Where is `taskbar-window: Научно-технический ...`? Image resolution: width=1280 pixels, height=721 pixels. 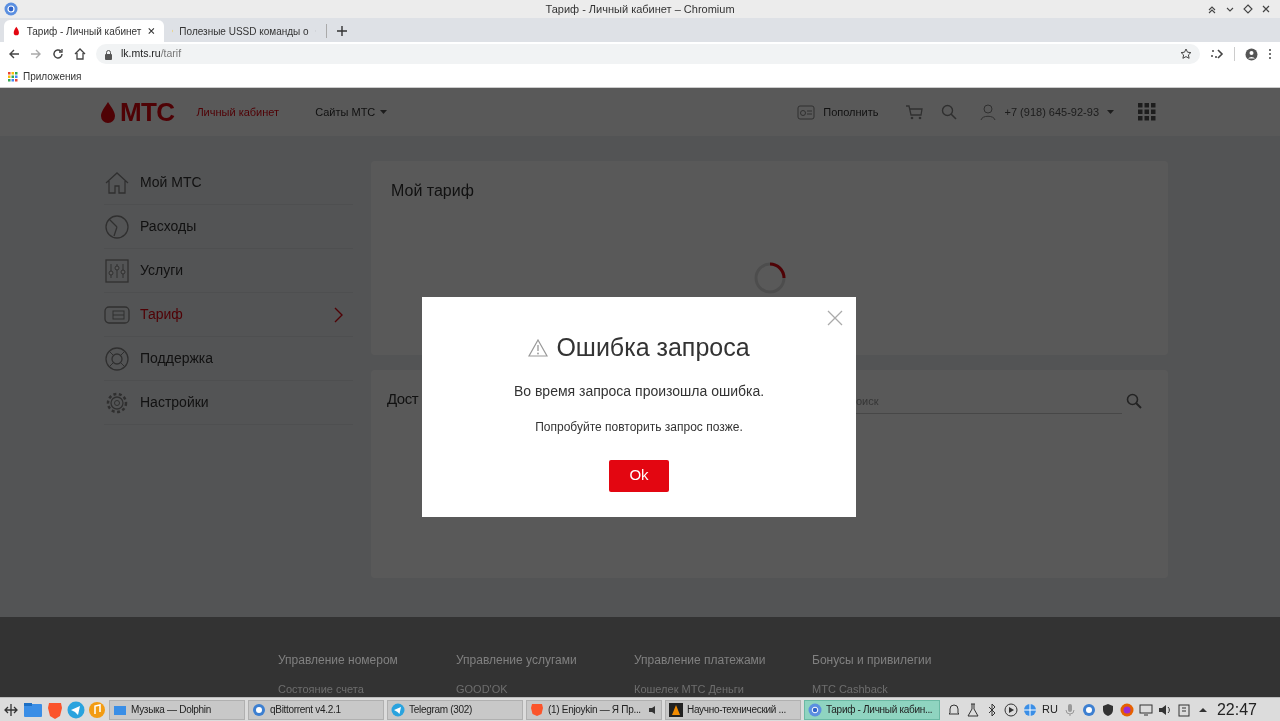
taskbar-window: Научно-технический ... is located at coordinates (733, 709).